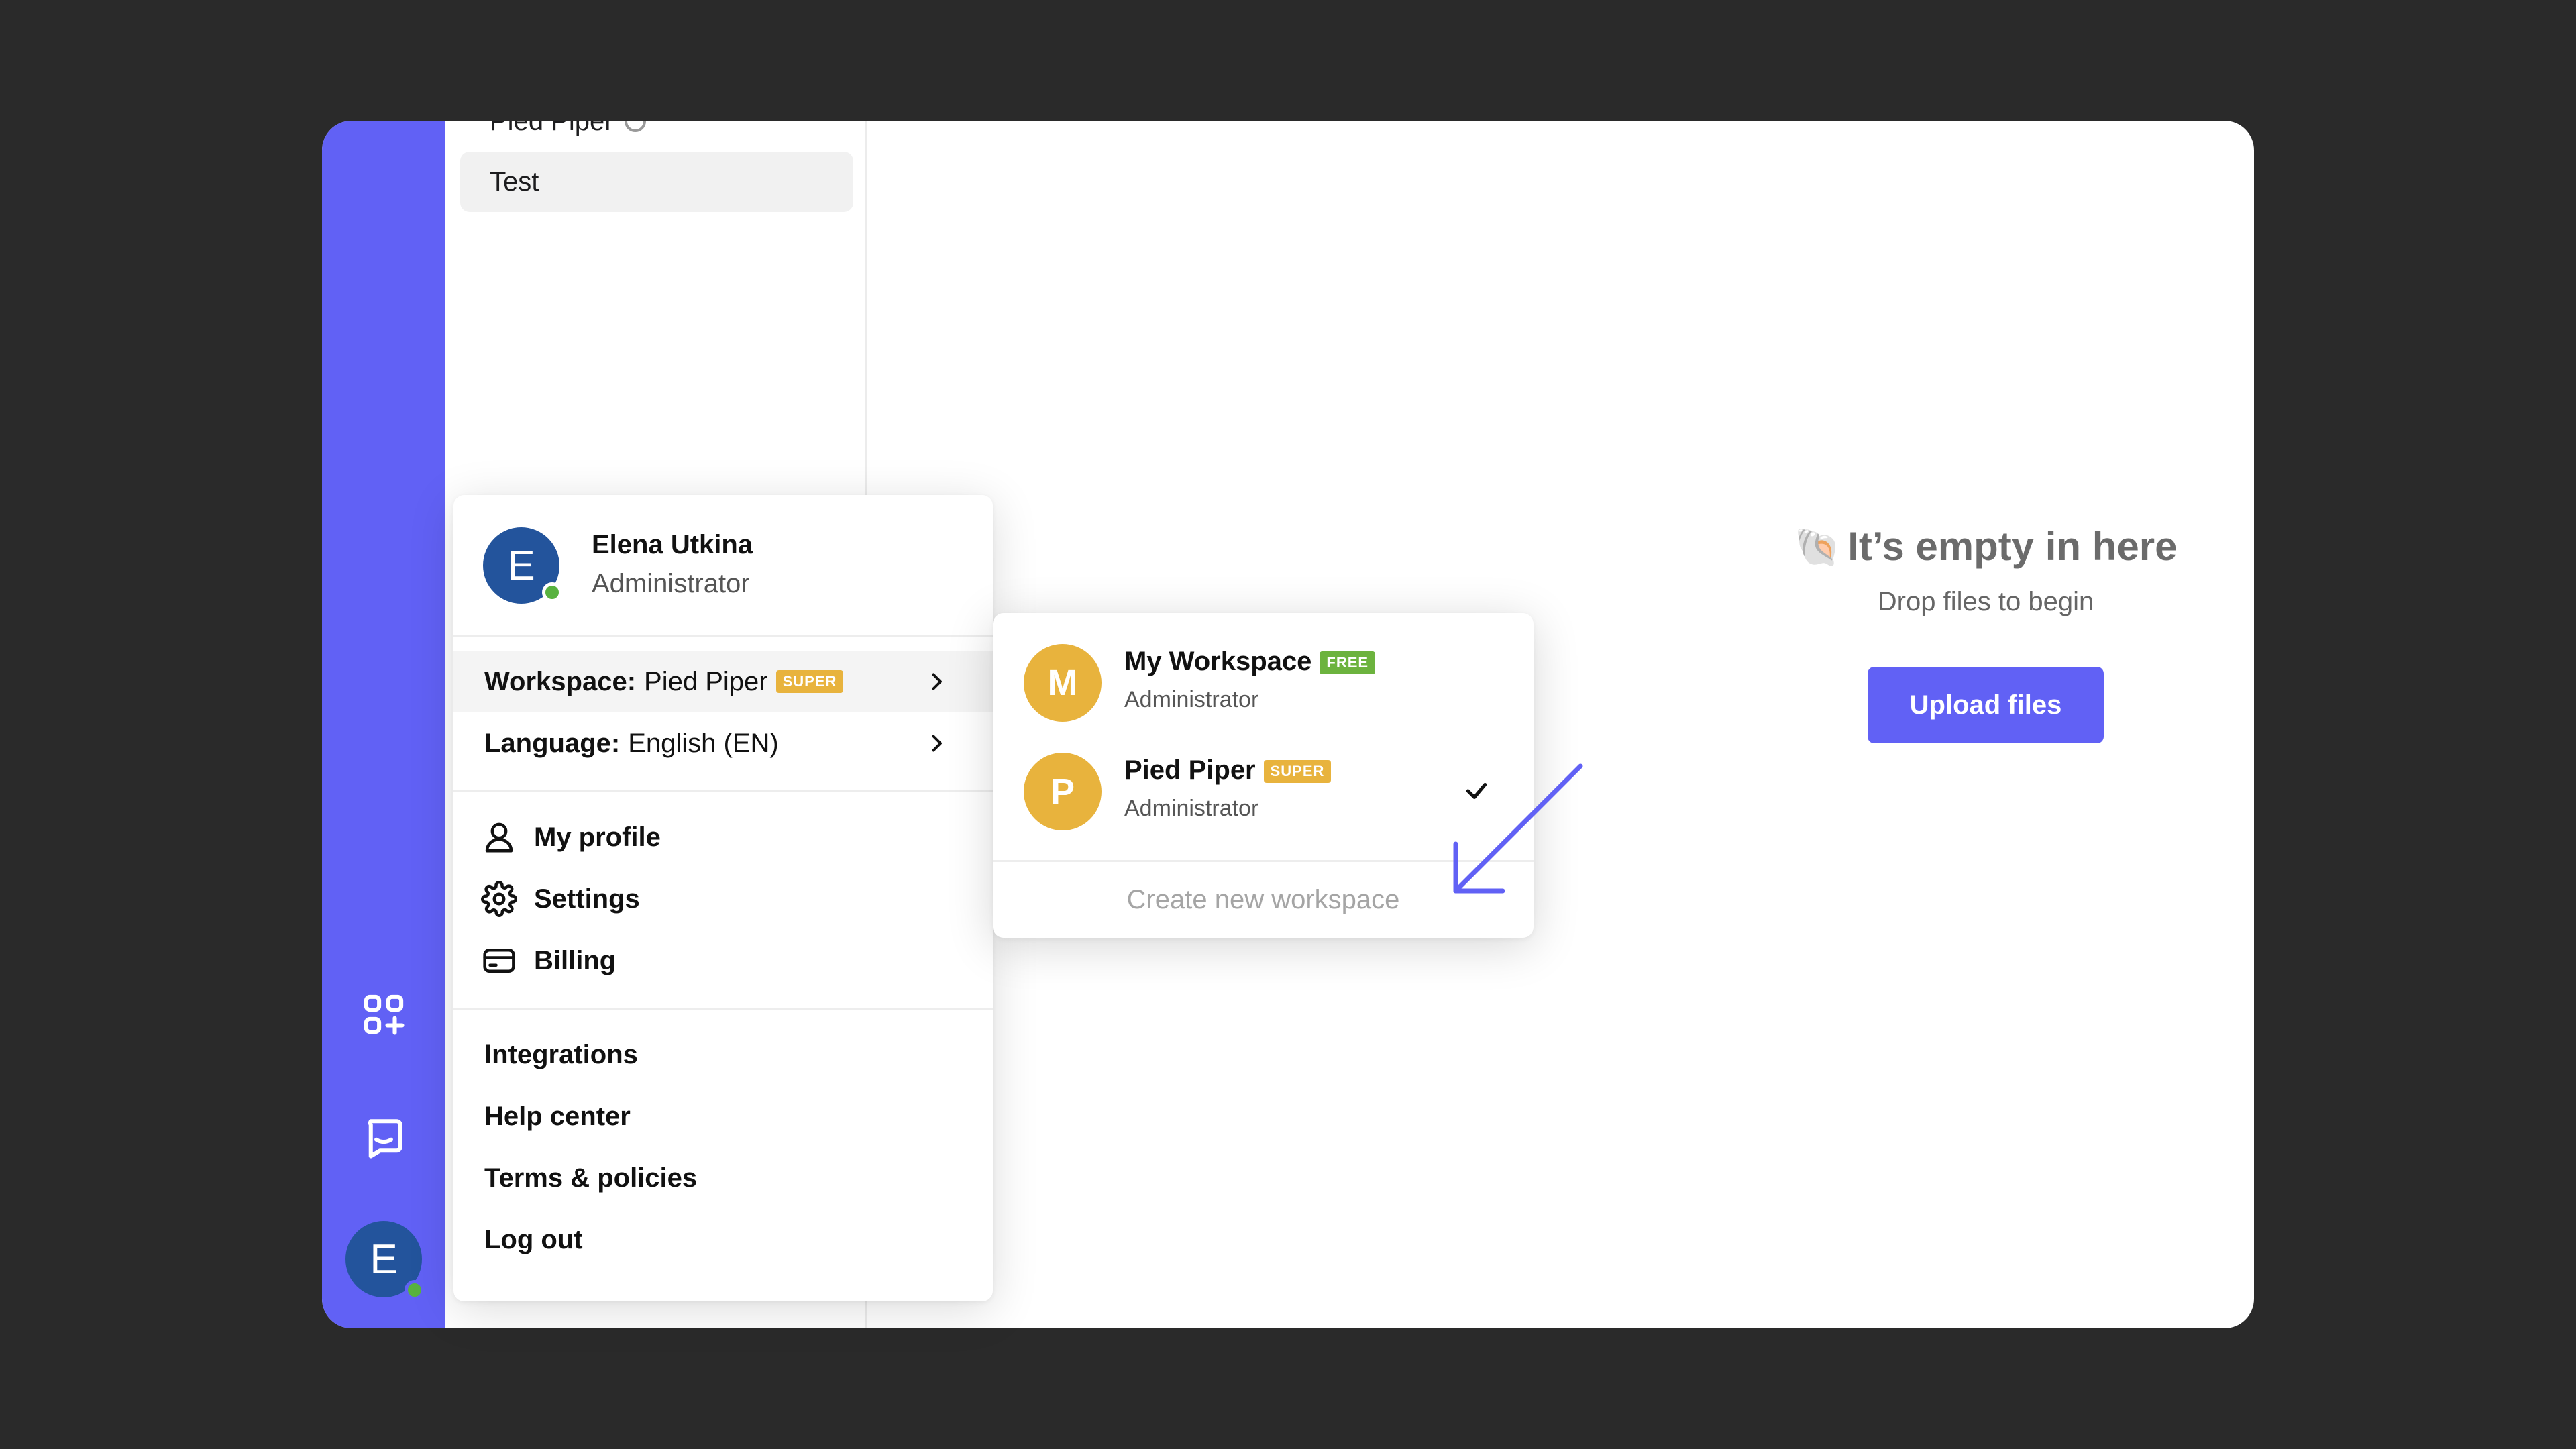 This screenshot has width=2576, height=1449. Describe the element at coordinates (560, 681) in the screenshot. I see `workspace-label: Workspace:` at that location.